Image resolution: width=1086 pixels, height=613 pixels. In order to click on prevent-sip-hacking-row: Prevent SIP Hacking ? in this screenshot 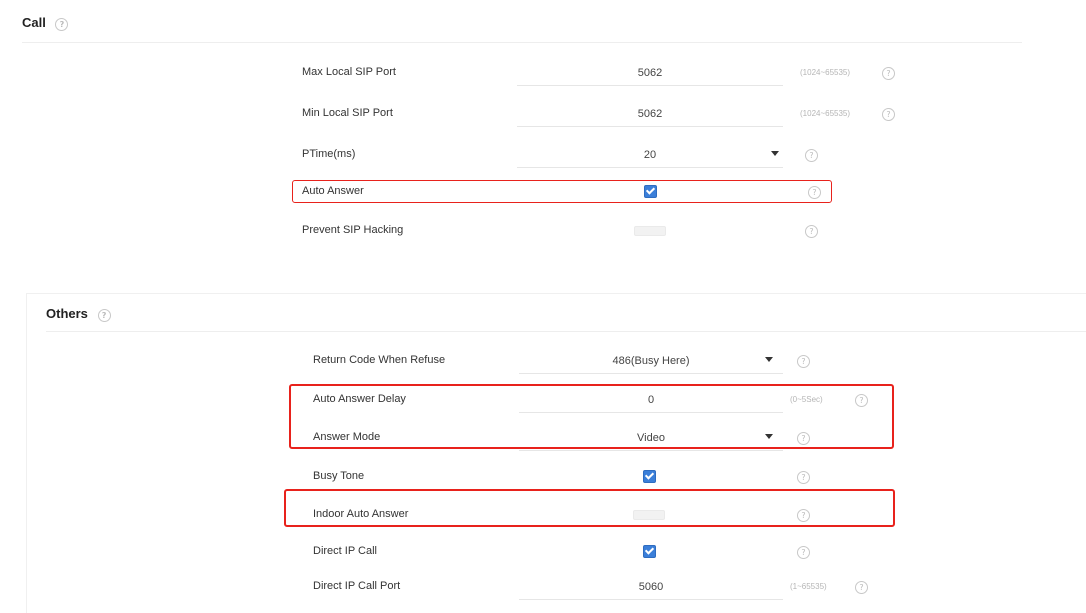, I will do `click(543, 231)`.